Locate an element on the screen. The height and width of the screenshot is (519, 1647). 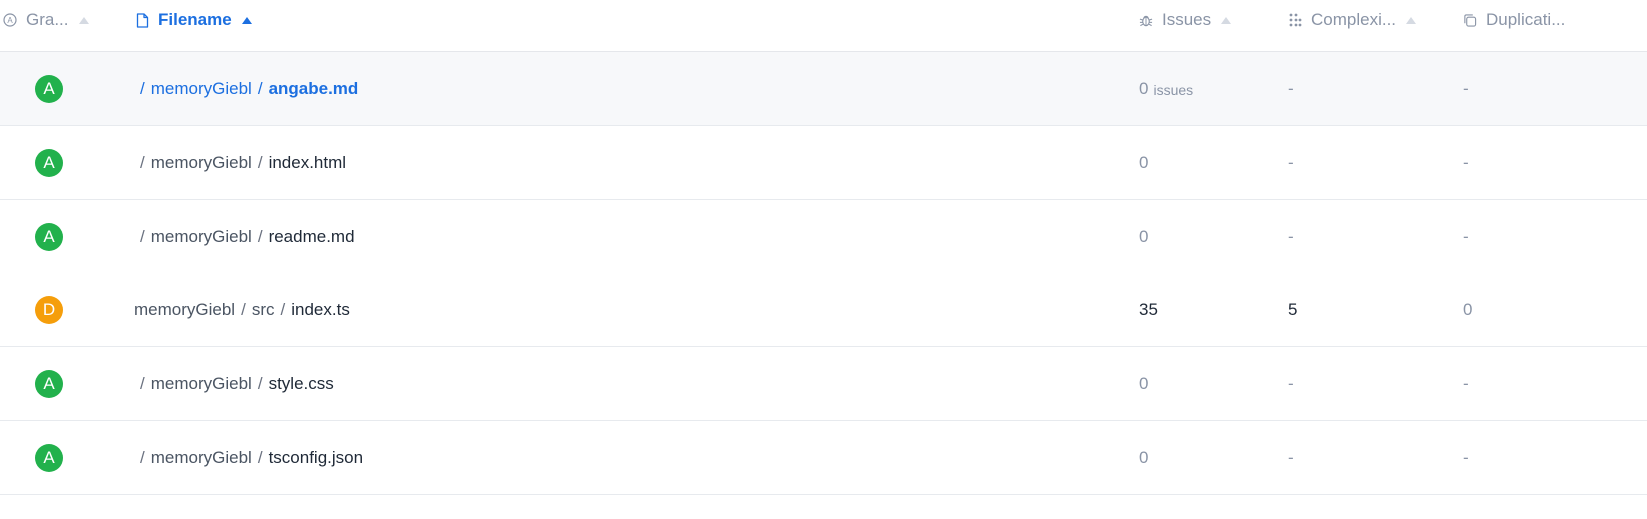
file-name: index.ts is located at coordinates (320, 310).